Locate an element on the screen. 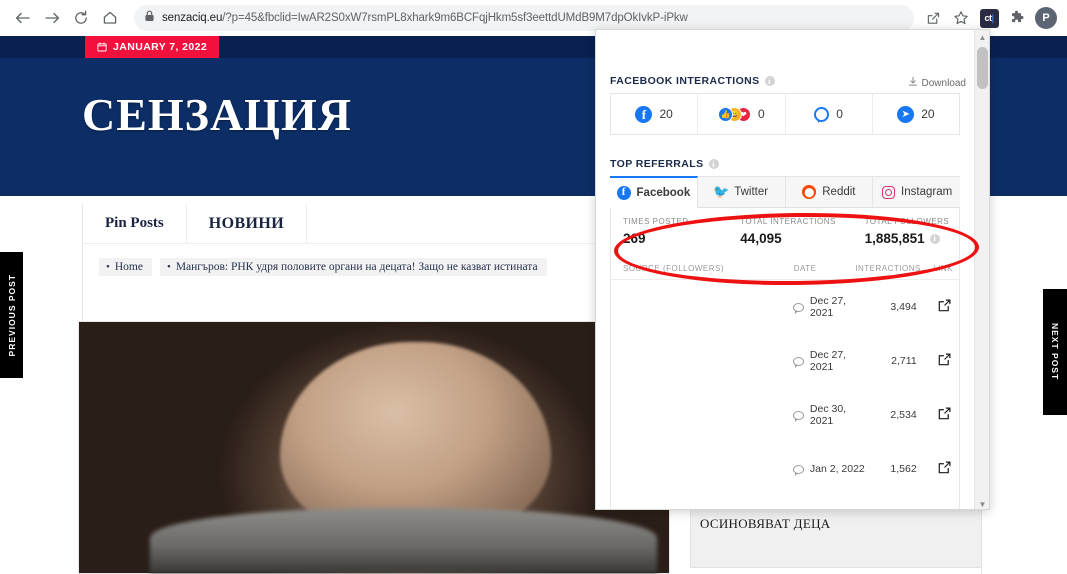  download-icon is located at coordinates (913, 83).